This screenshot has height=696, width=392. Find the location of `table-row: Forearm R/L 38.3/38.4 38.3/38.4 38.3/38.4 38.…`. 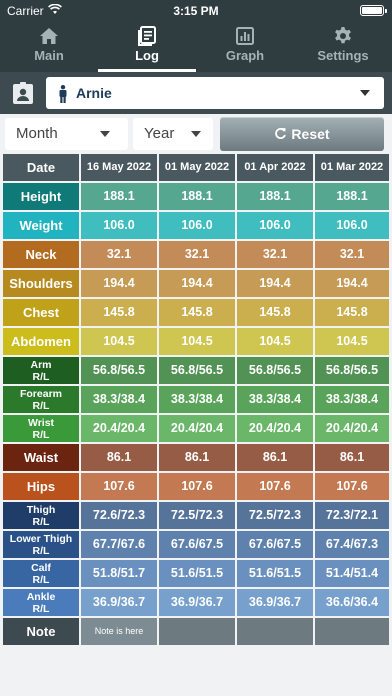

table-row: Forearm R/L 38.3/38.4 38.3/38.4 38.3/38.4 38.… is located at coordinates (196, 400).